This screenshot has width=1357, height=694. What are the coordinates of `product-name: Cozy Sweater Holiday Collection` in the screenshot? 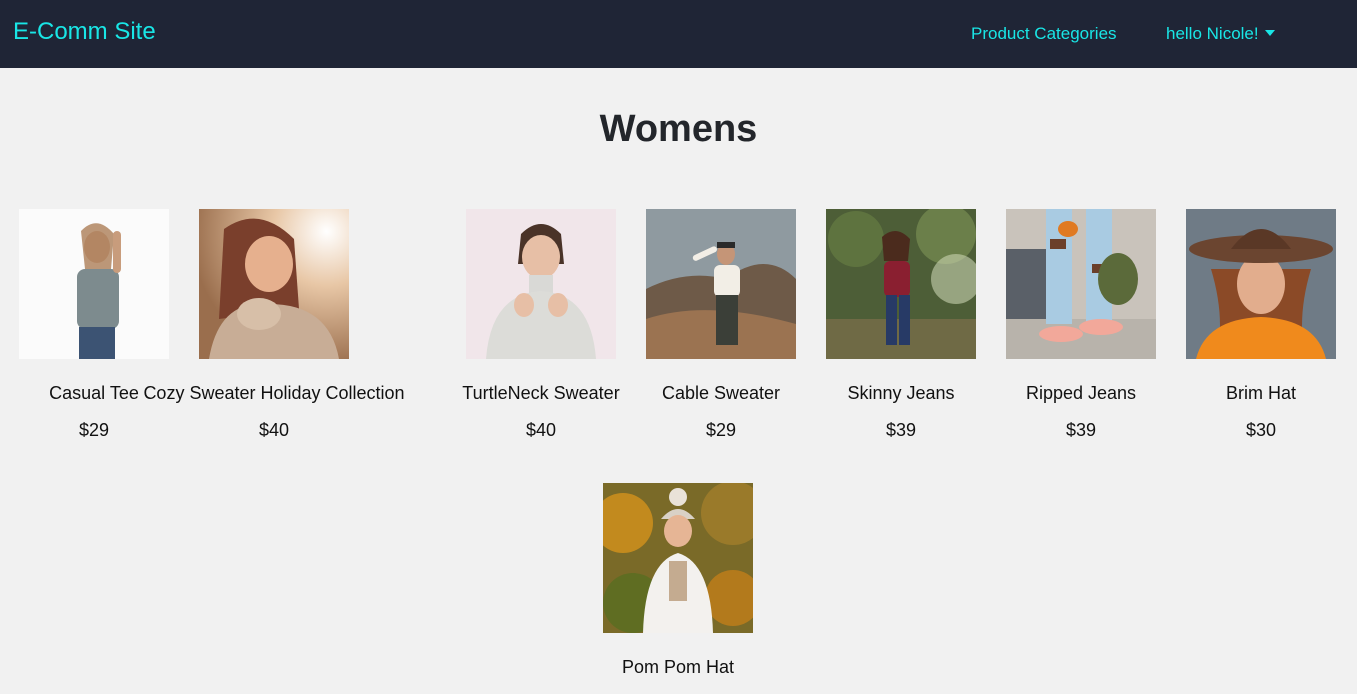 It's located at (274, 393).